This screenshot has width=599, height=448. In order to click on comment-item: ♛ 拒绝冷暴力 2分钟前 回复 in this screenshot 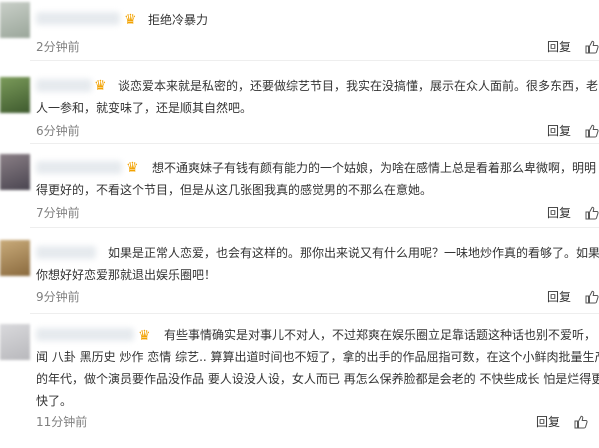, I will do `click(299, 29)`.